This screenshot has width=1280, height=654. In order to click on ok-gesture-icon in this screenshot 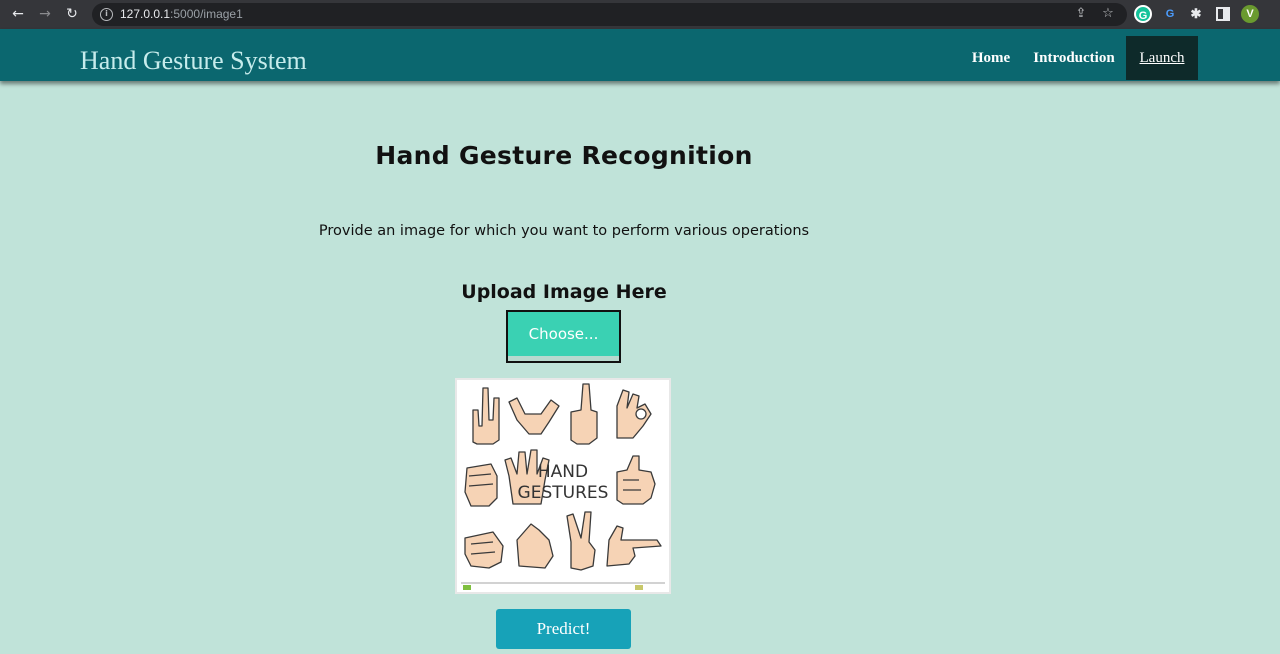, I will do `click(634, 414)`.